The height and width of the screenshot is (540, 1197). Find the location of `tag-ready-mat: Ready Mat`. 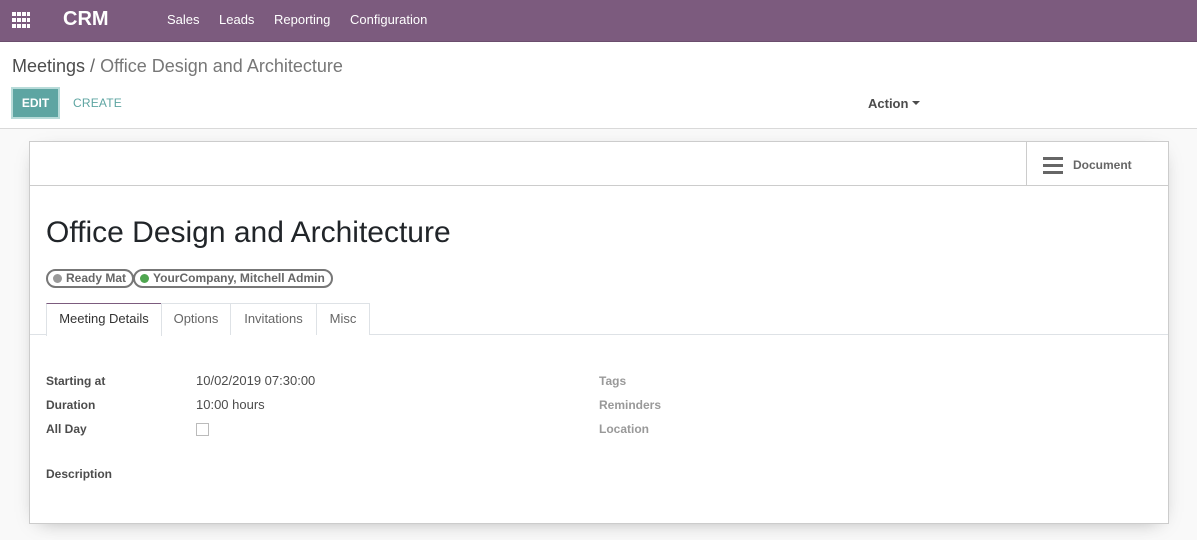

tag-ready-mat: Ready Mat is located at coordinates (90, 278).